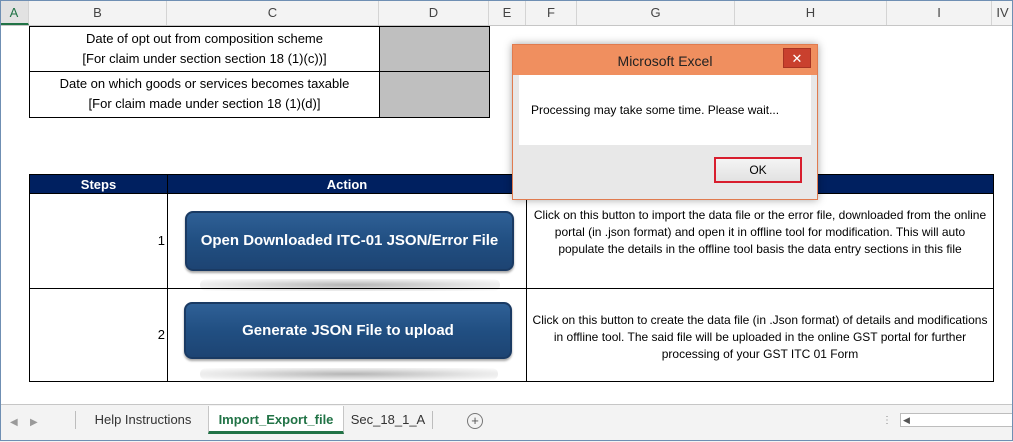  Describe the element at coordinates (98, 184) in the screenshot. I see `steps-header: Steps` at that location.